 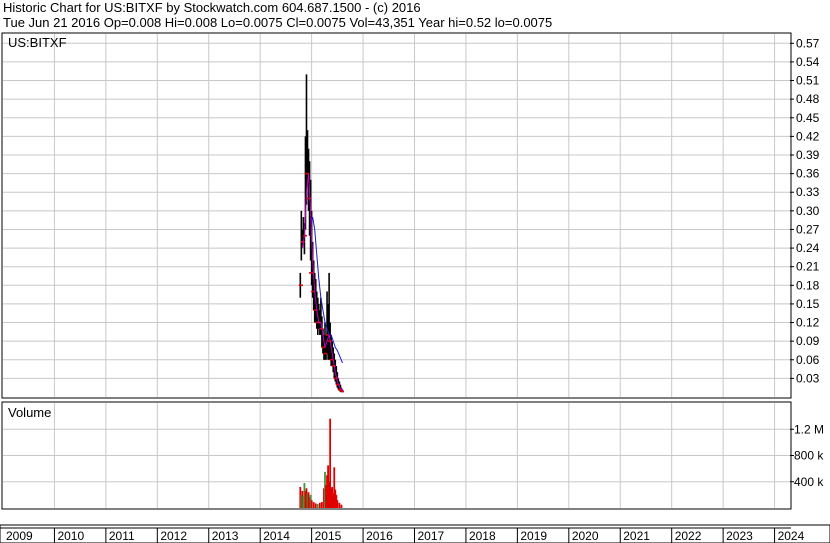 I want to click on volume-panel-title: Volume, so click(x=29, y=412).